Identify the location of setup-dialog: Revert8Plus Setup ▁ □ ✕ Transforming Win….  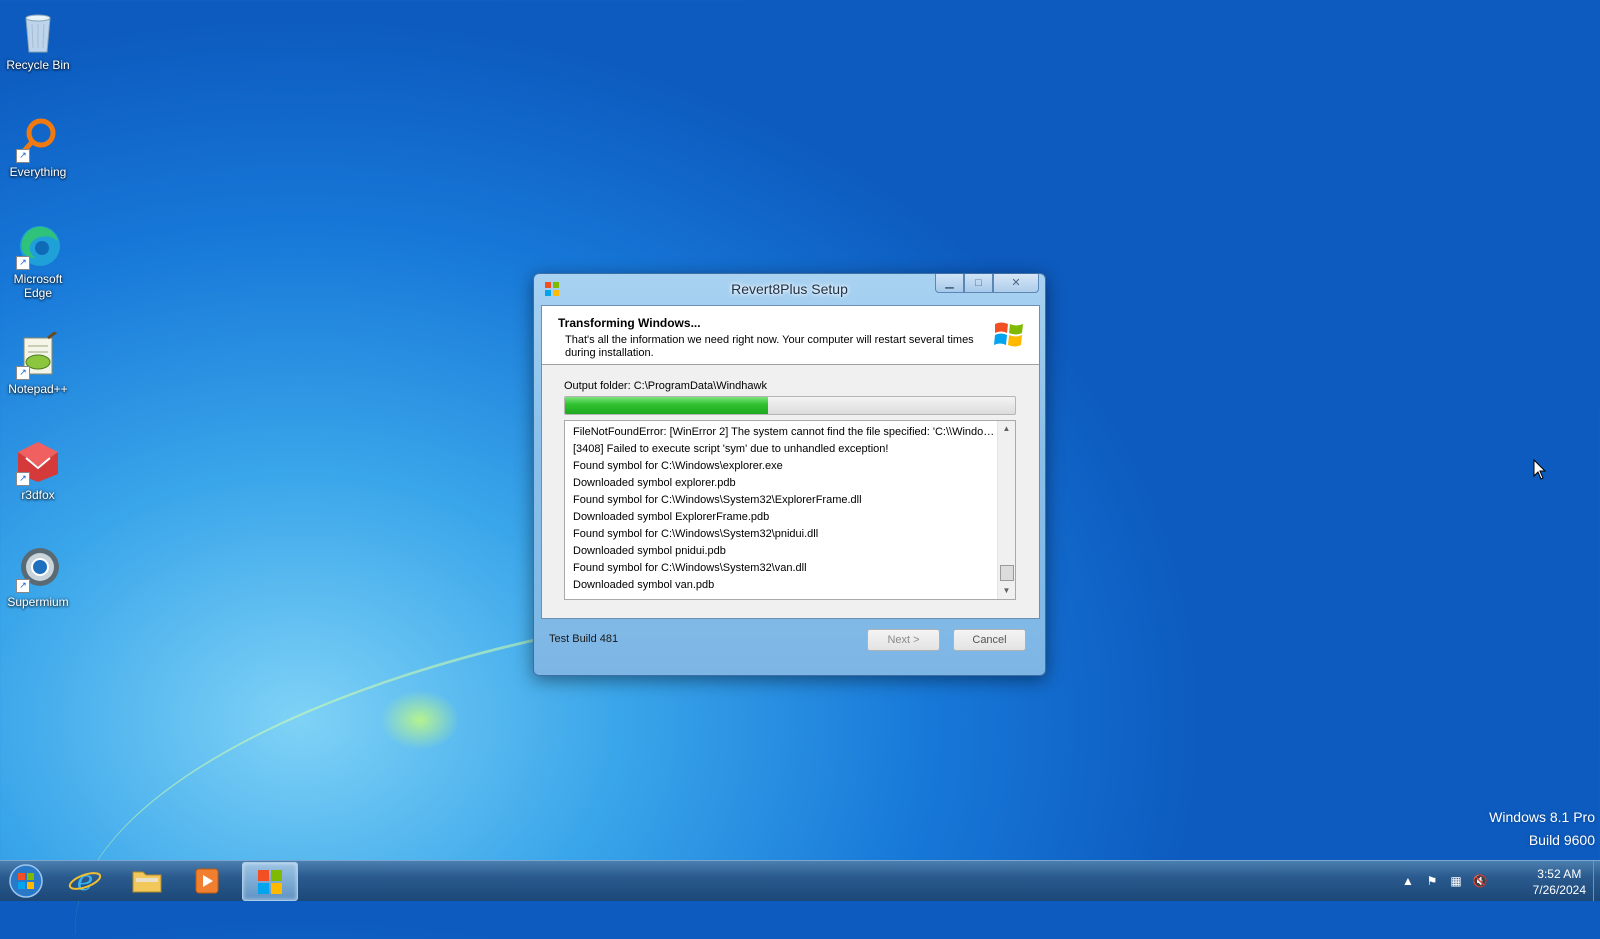
(789, 474).